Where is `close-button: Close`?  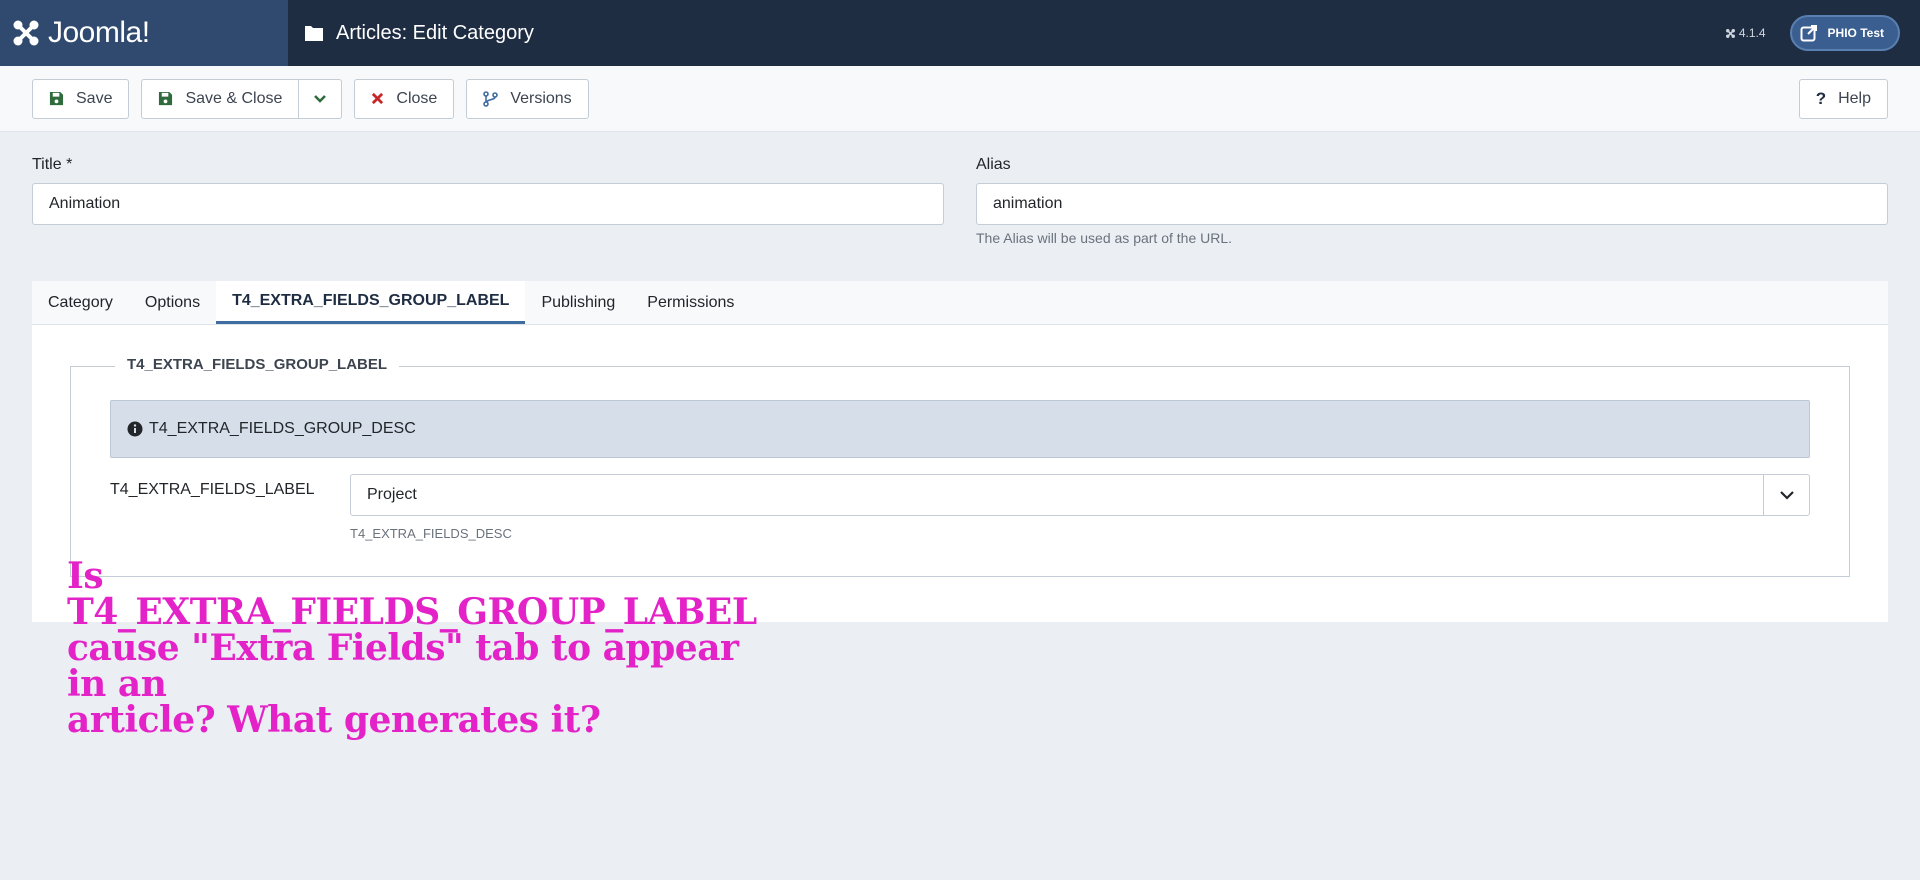
close-button: Close is located at coordinates (404, 98).